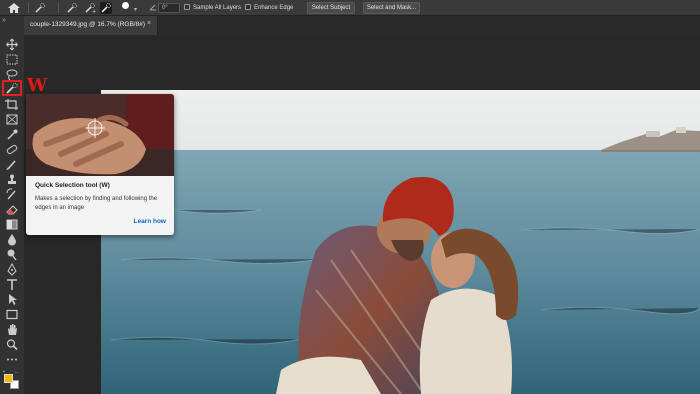 This screenshot has height=394, width=700. Describe the element at coordinates (12, 149) in the screenshot. I see `healing-brush-icon` at that location.